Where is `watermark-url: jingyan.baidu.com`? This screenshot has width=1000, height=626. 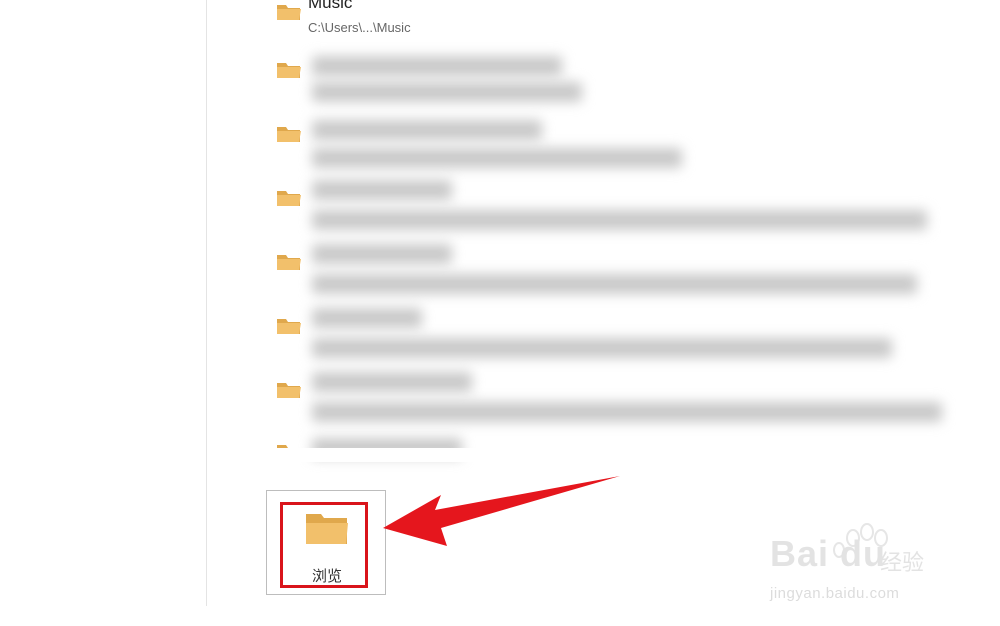
watermark-url: jingyan.baidu.com is located at coordinates (835, 593).